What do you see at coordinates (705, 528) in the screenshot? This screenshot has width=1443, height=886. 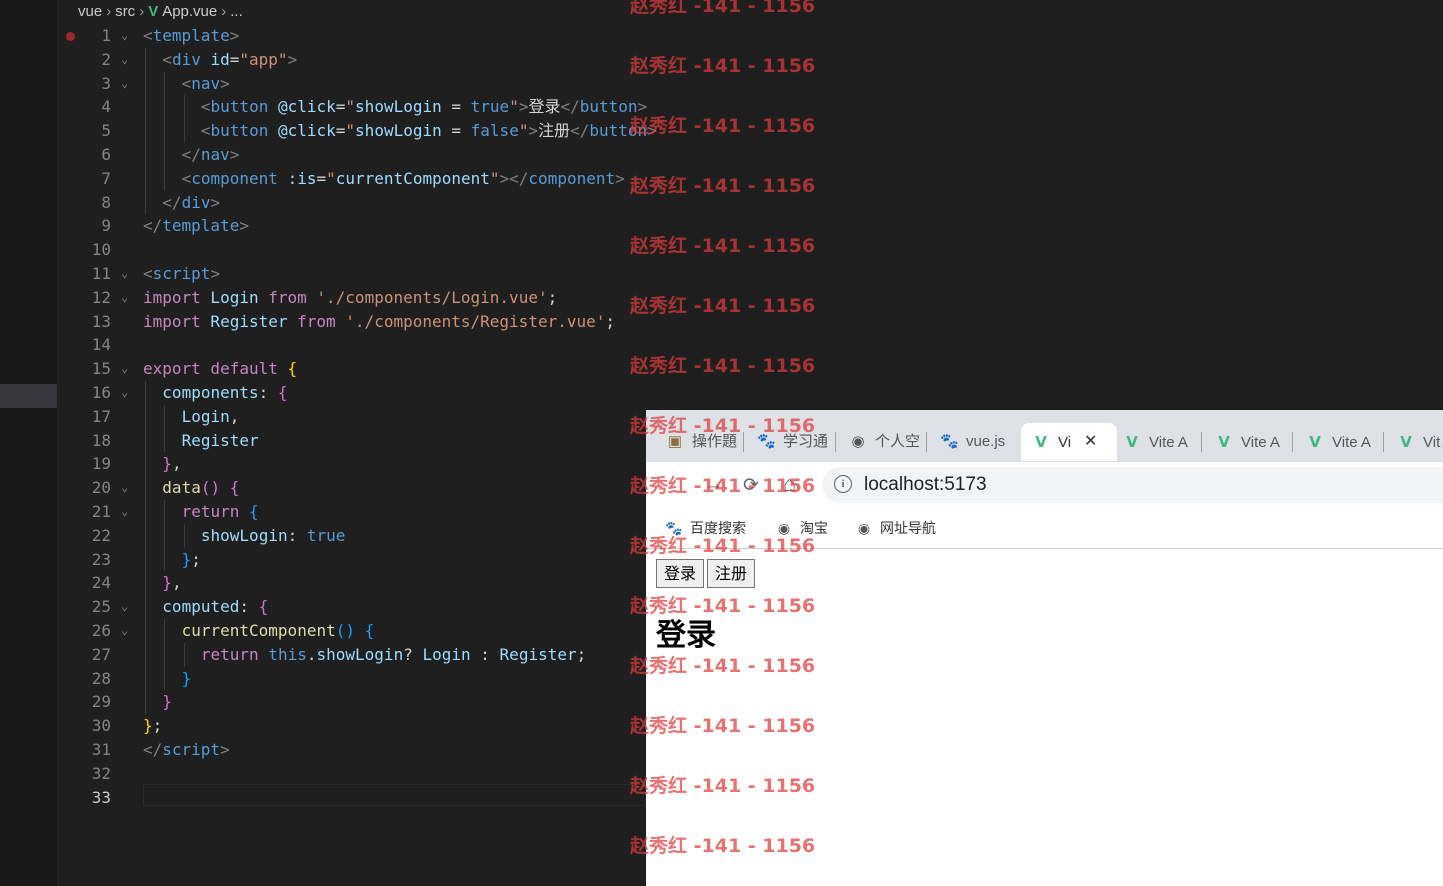 I see `bookmark-item: 🐾 百度搜索` at bounding box center [705, 528].